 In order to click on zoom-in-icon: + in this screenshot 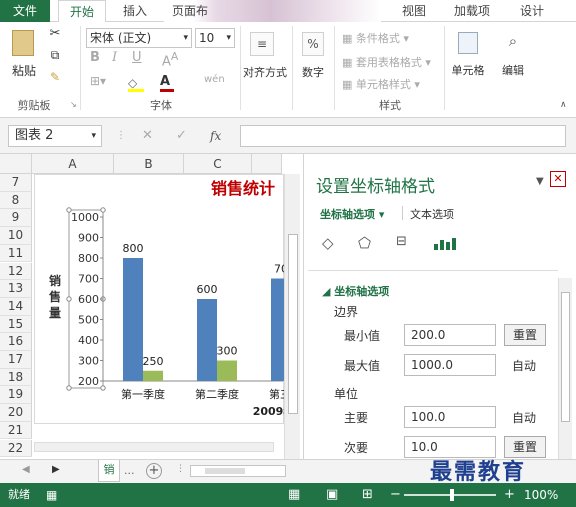, I will do `click(509, 495)`.